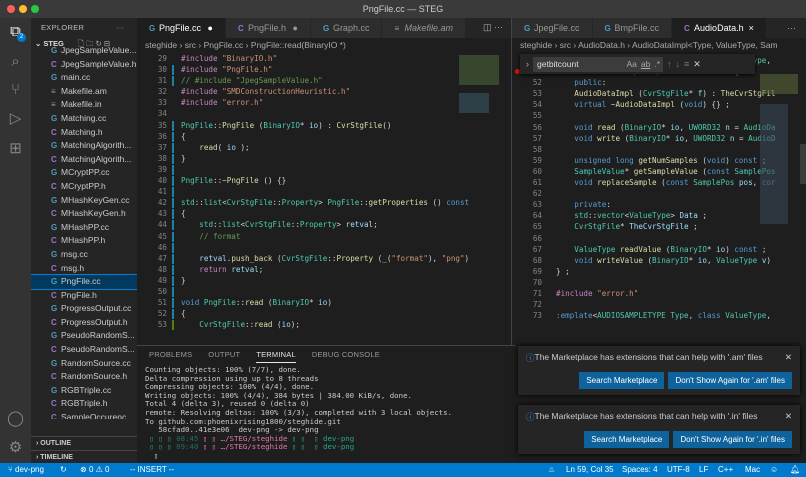  Describe the element at coordinates (298, 45) in the screenshot. I see `breadcrumb-item: PngFile::read(BinaryIO *)` at that location.